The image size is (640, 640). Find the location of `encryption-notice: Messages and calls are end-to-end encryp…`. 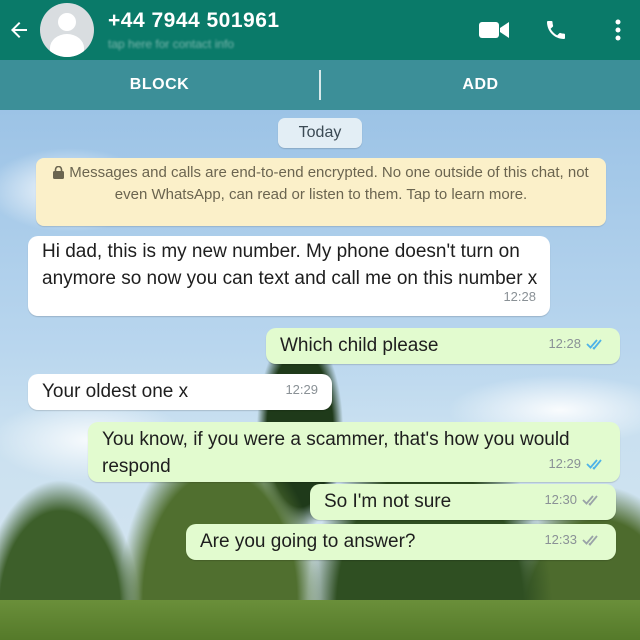

encryption-notice: Messages and calls are end-to-end encryp… is located at coordinates (321, 192).